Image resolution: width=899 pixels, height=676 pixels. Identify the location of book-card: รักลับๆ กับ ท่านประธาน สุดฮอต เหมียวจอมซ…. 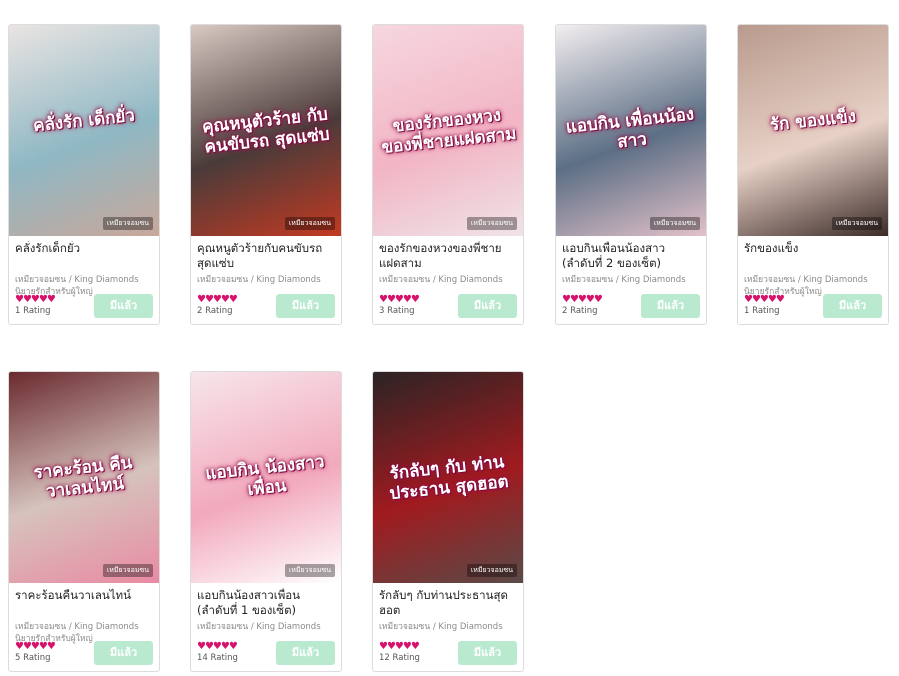
(448, 521).